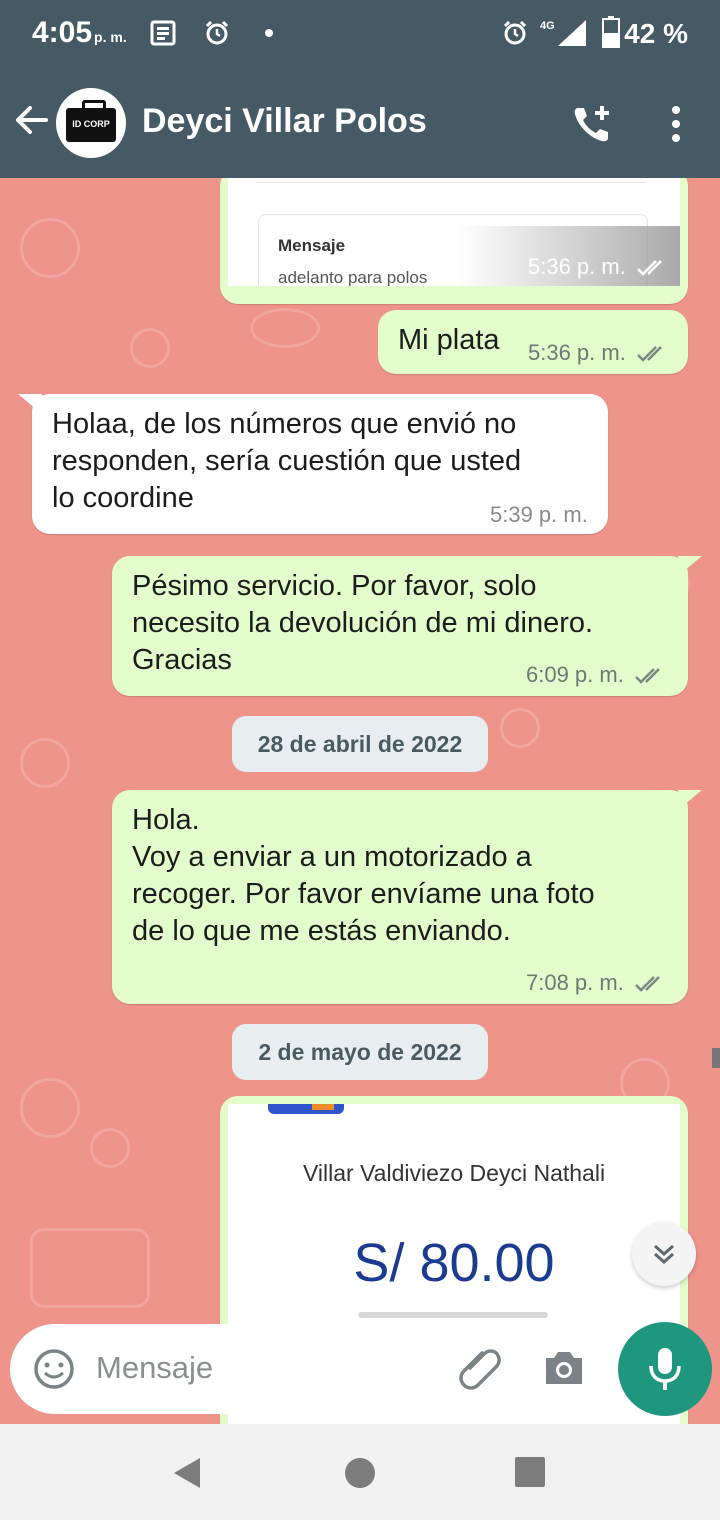 The width and height of the screenshot is (720, 1520). What do you see at coordinates (309, 1369) in the screenshot?
I see `message-input-bar: Mensaje` at bounding box center [309, 1369].